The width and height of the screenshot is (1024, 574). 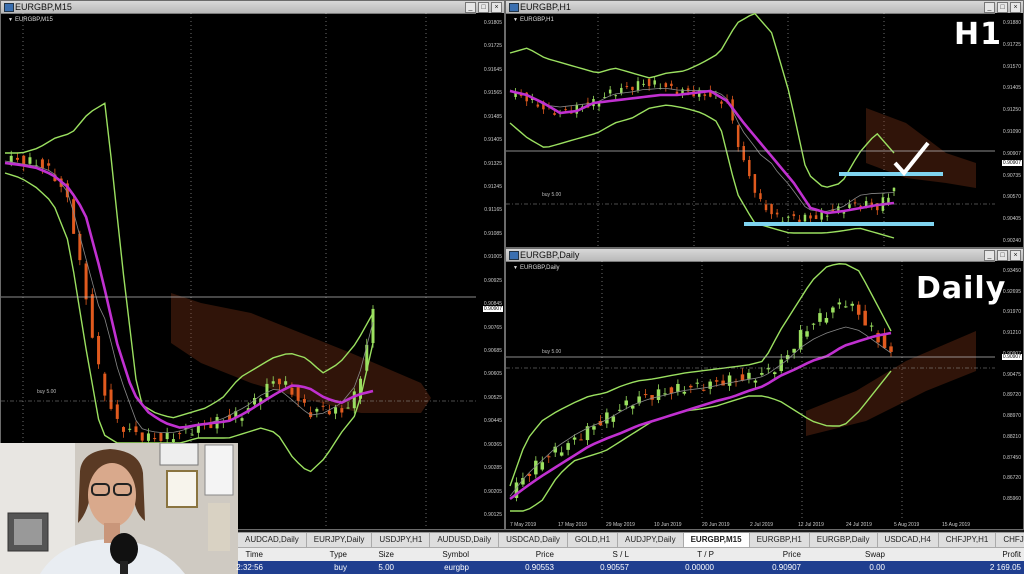 I want to click on bollinger-middle-line, so click(x=702, y=149).